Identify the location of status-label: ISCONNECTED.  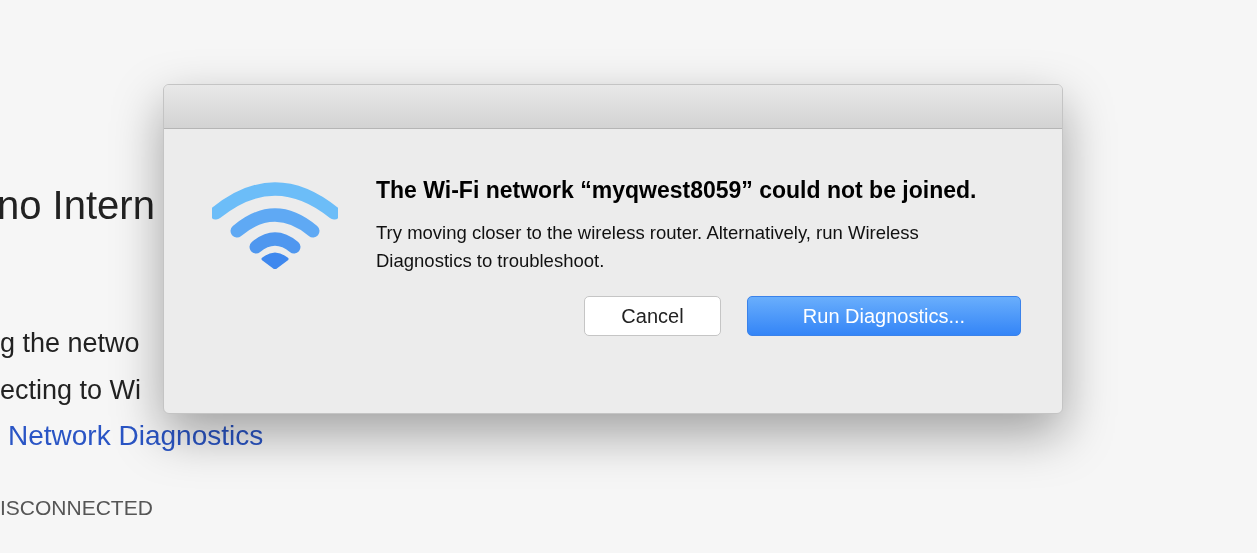
(76, 508).